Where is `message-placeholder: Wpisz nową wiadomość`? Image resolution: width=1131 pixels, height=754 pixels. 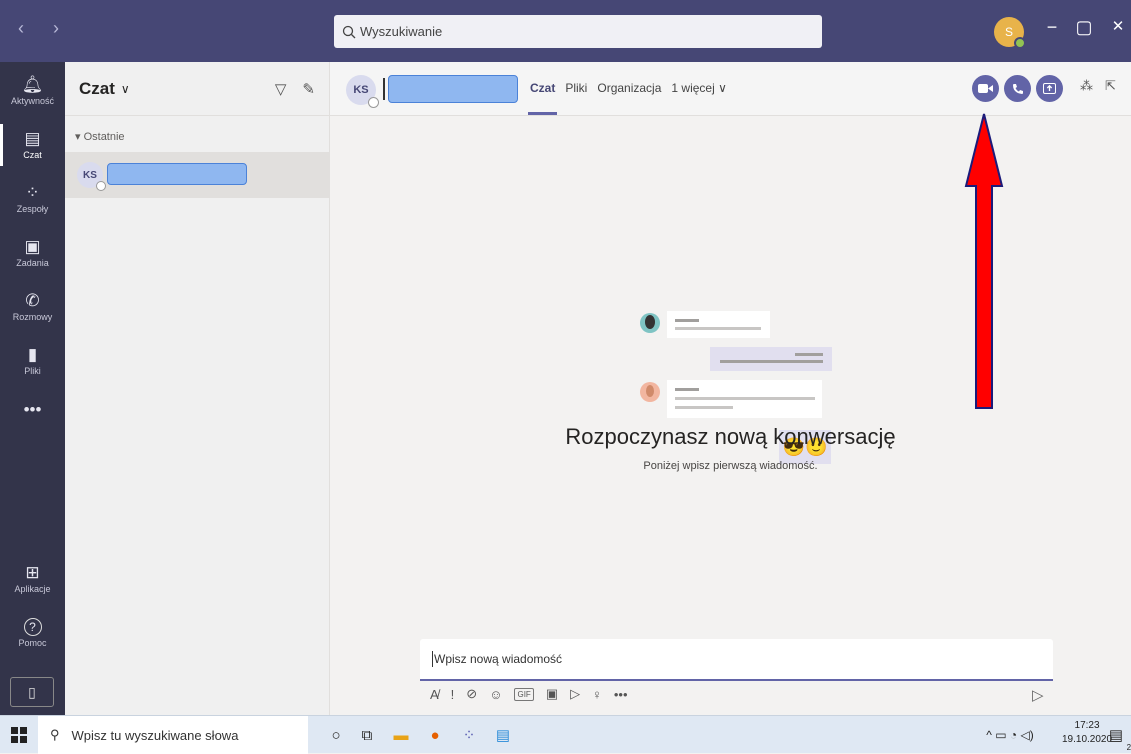
message-placeholder: Wpisz nową wiadomość is located at coordinates (498, 659).